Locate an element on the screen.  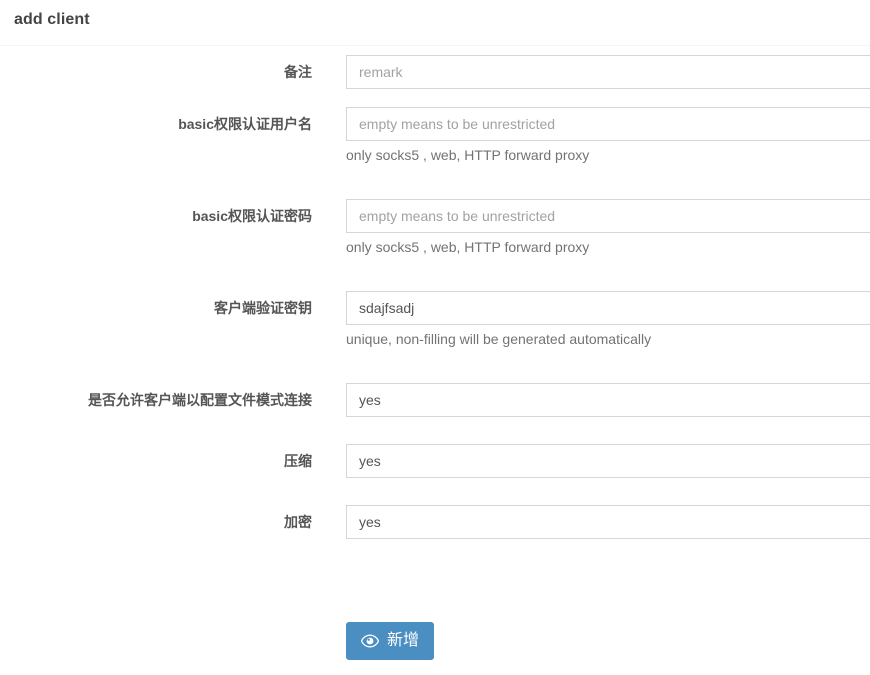
form-group-encrypt: 加密 is located at coordinates (435, 526).